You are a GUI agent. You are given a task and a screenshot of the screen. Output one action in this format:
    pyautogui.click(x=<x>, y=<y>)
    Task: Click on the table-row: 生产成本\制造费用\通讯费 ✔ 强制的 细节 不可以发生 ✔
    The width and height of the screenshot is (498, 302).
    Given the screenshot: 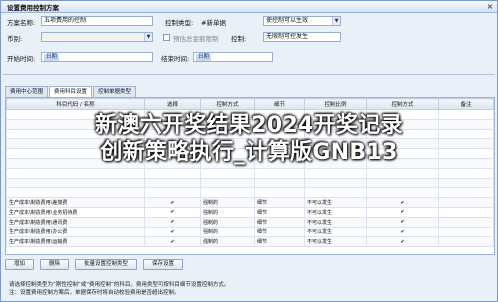 What is the action you would take?
    pyautogui.click(x=250, y=222)
    